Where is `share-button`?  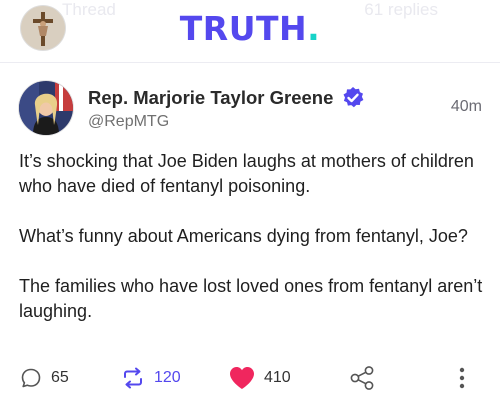
share-button is located at coordinates (362, 378).